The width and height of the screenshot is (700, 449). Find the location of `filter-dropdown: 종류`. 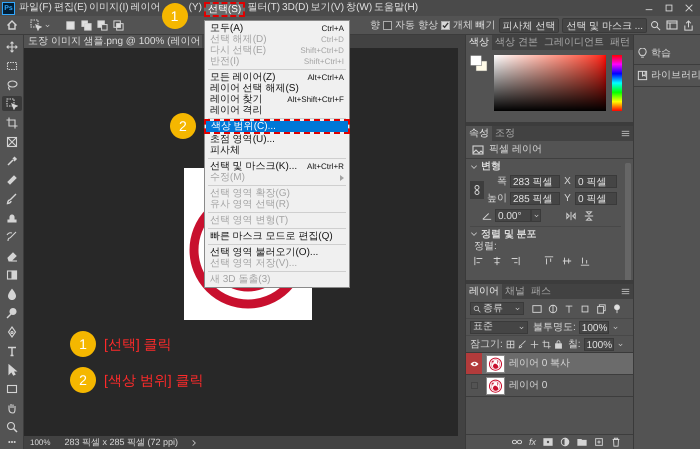

filter-dropdown: 종류 is located at coordinates (497, 308).